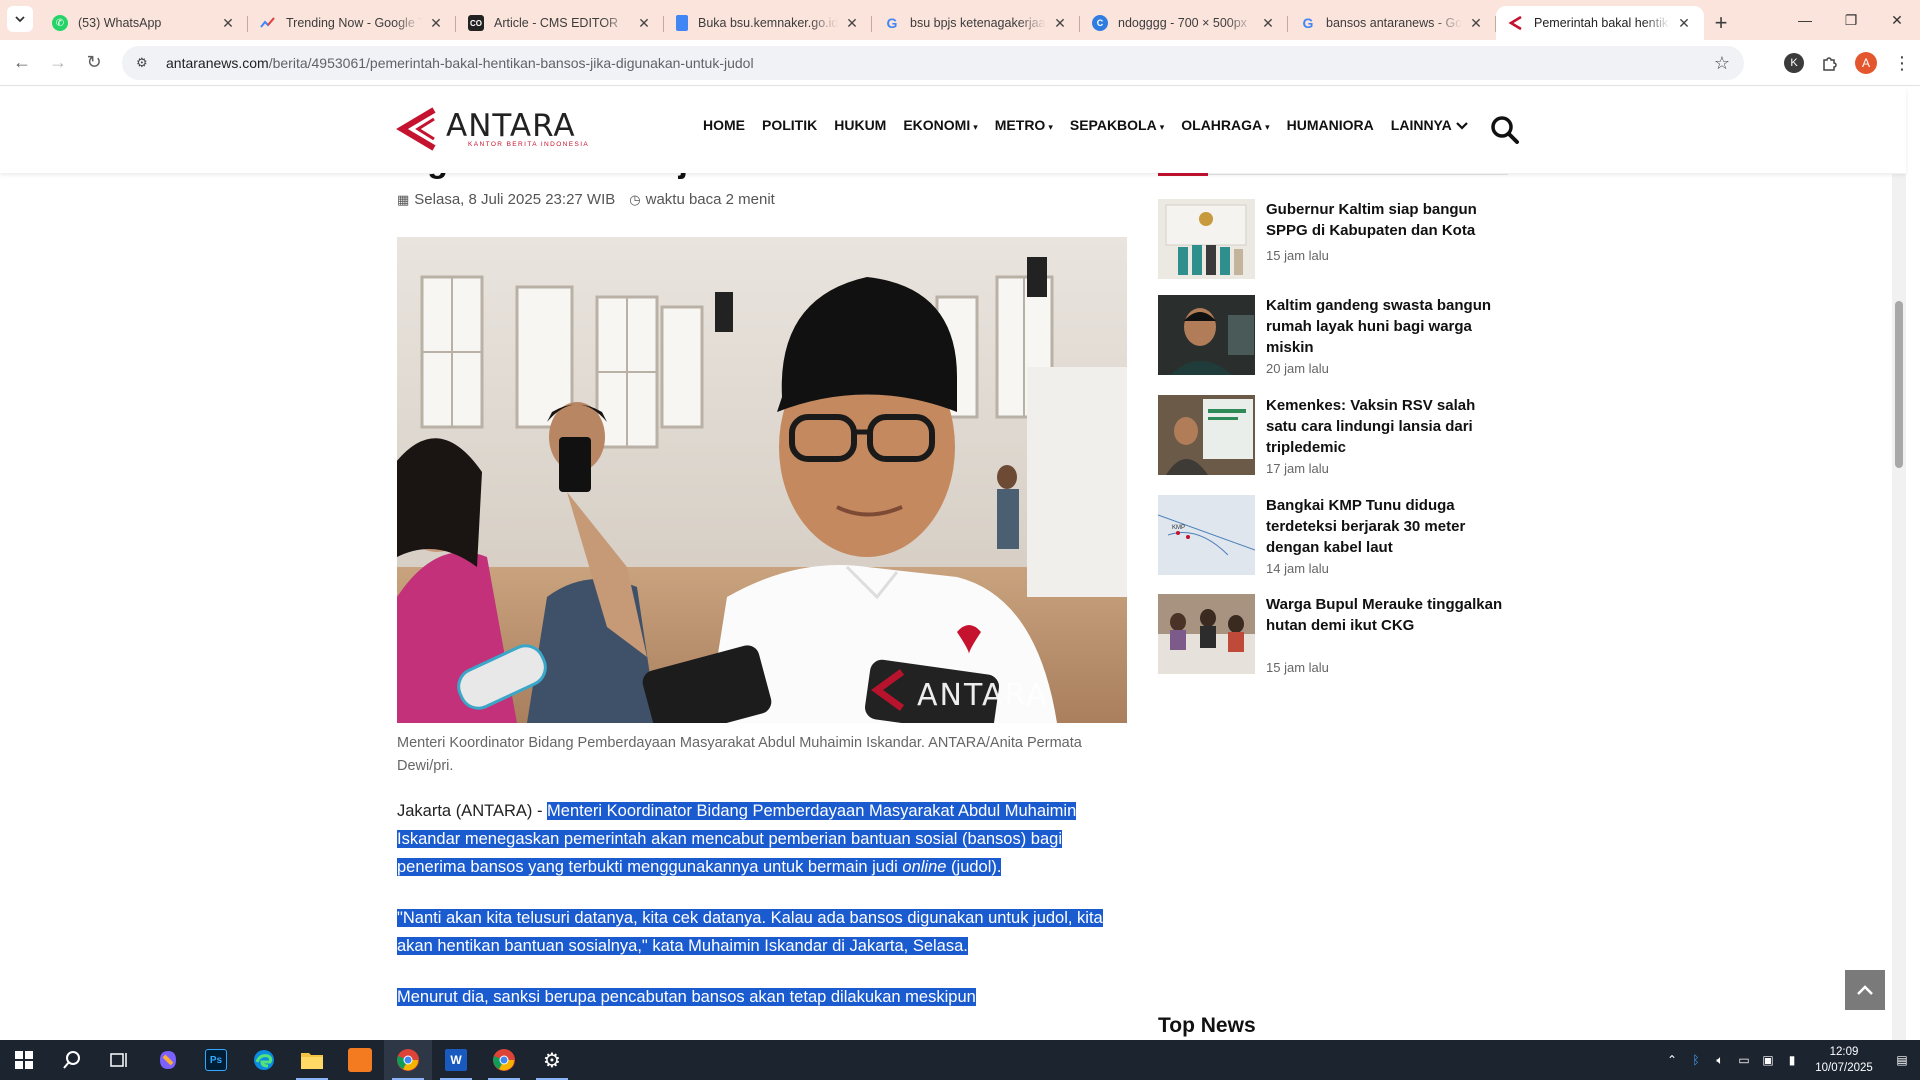 The width and height of the screenshot is (1920, 1080). What do you see at coordinates (1768, 1060) in the screenshot?
I see `display-icon: ▣` at bounding box center [1768, 1060].